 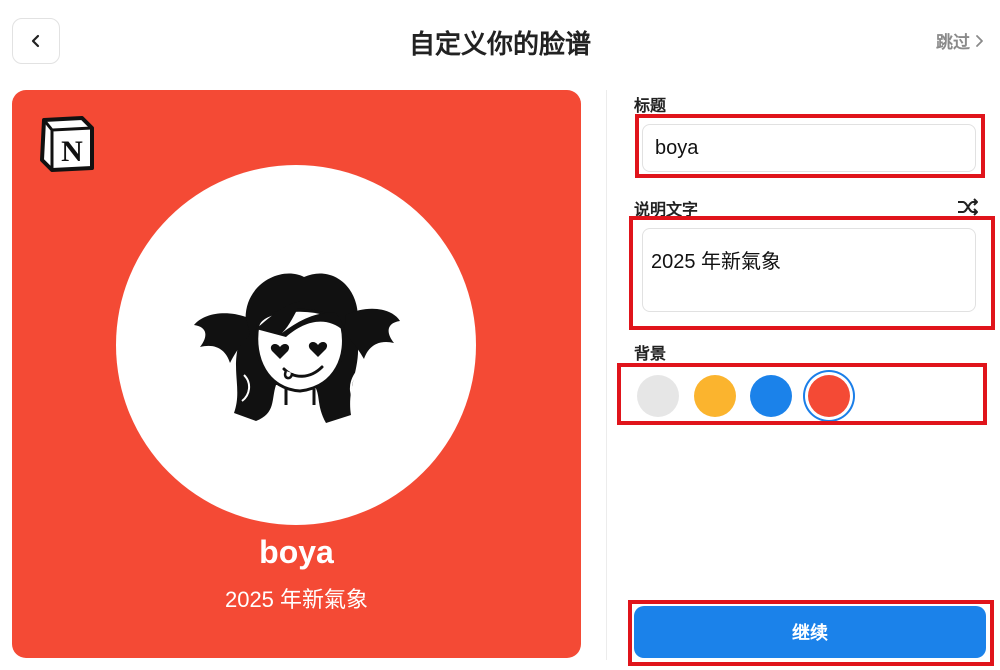 What do you see at coordinates (809, 270) in the screenshot?
I see `caption-textarea: 2025 年新氣象` at bounding box center [809, 270].